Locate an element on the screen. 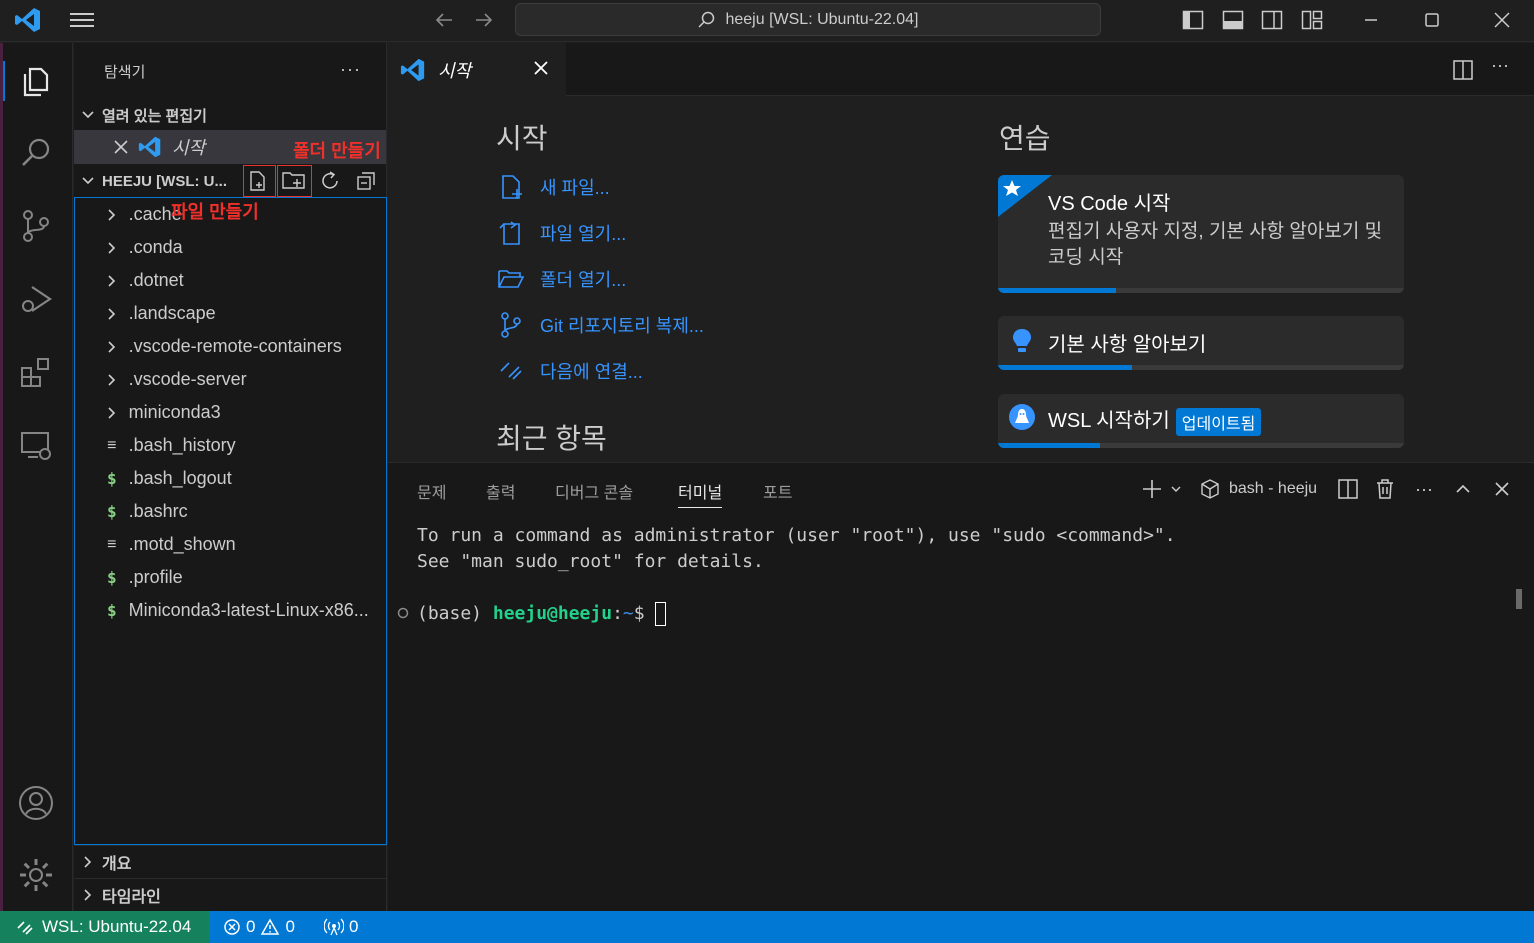  command-center: heeju [WSL: Ubuntu-22.04] is located at coordinates (808, 19).